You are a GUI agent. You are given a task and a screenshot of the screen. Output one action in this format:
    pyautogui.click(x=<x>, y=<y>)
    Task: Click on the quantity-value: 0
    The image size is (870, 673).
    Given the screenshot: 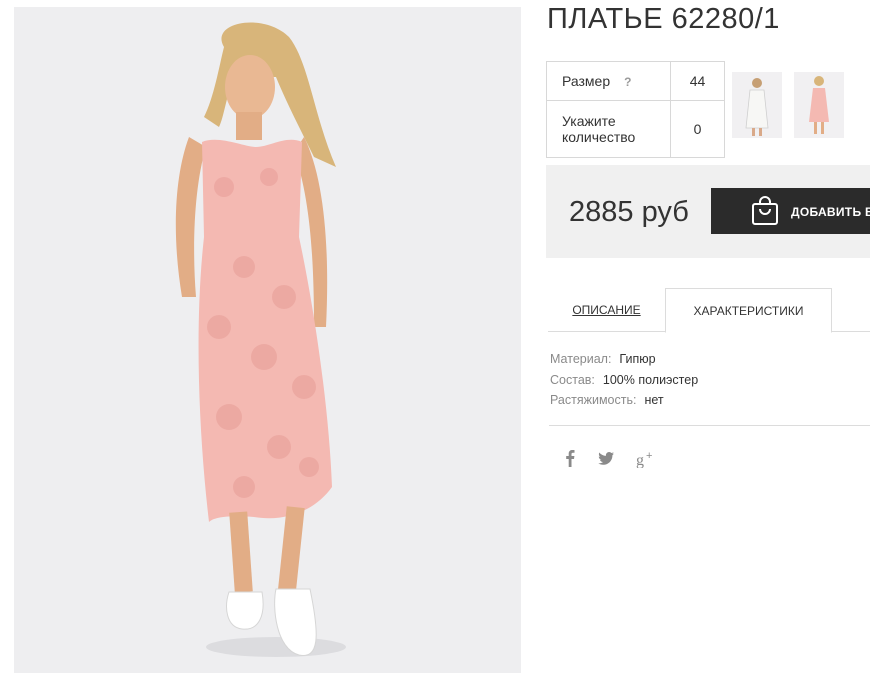 What is the action you would take?
    pyautogui.click(x=697, y=129)
    